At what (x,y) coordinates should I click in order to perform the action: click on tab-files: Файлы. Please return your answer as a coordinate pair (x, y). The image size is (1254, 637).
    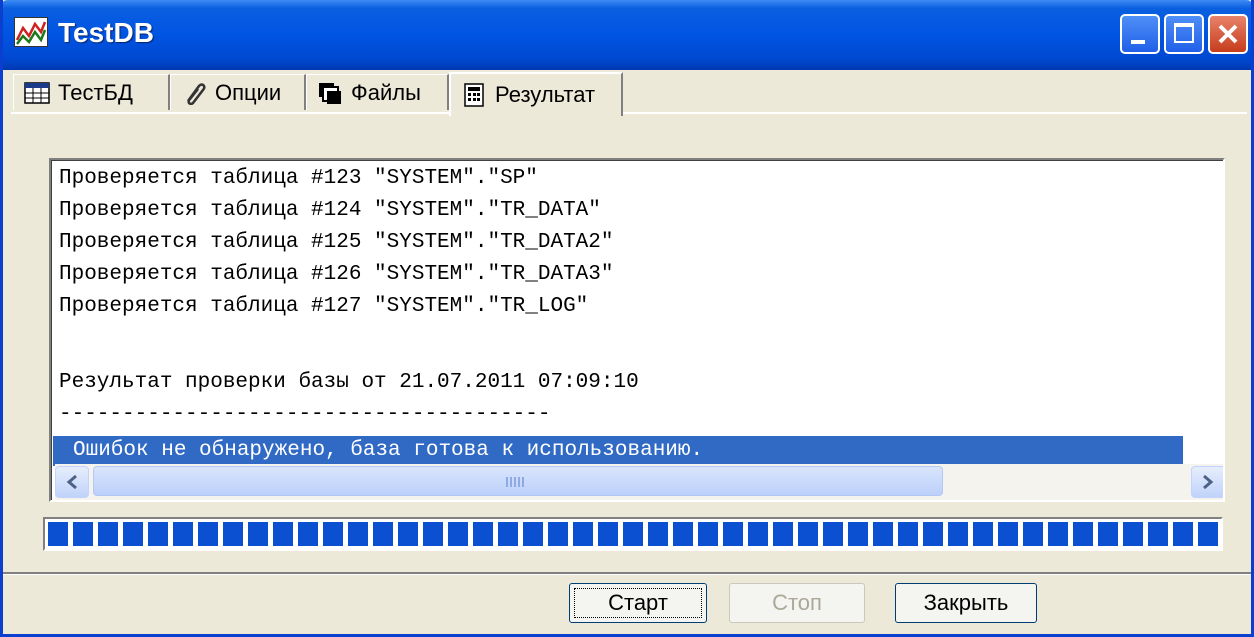
    Looking at the image, I should click on (377, 92).